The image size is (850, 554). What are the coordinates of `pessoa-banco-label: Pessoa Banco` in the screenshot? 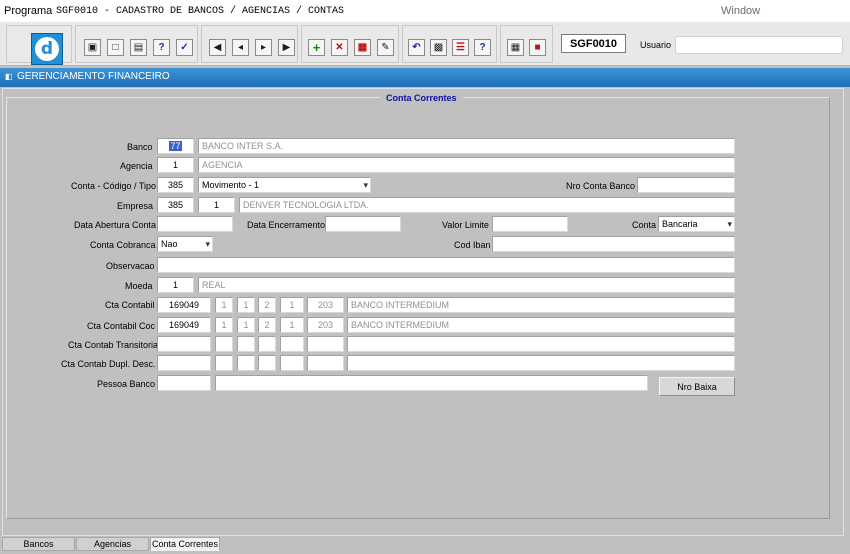 It's located at (126, 384).